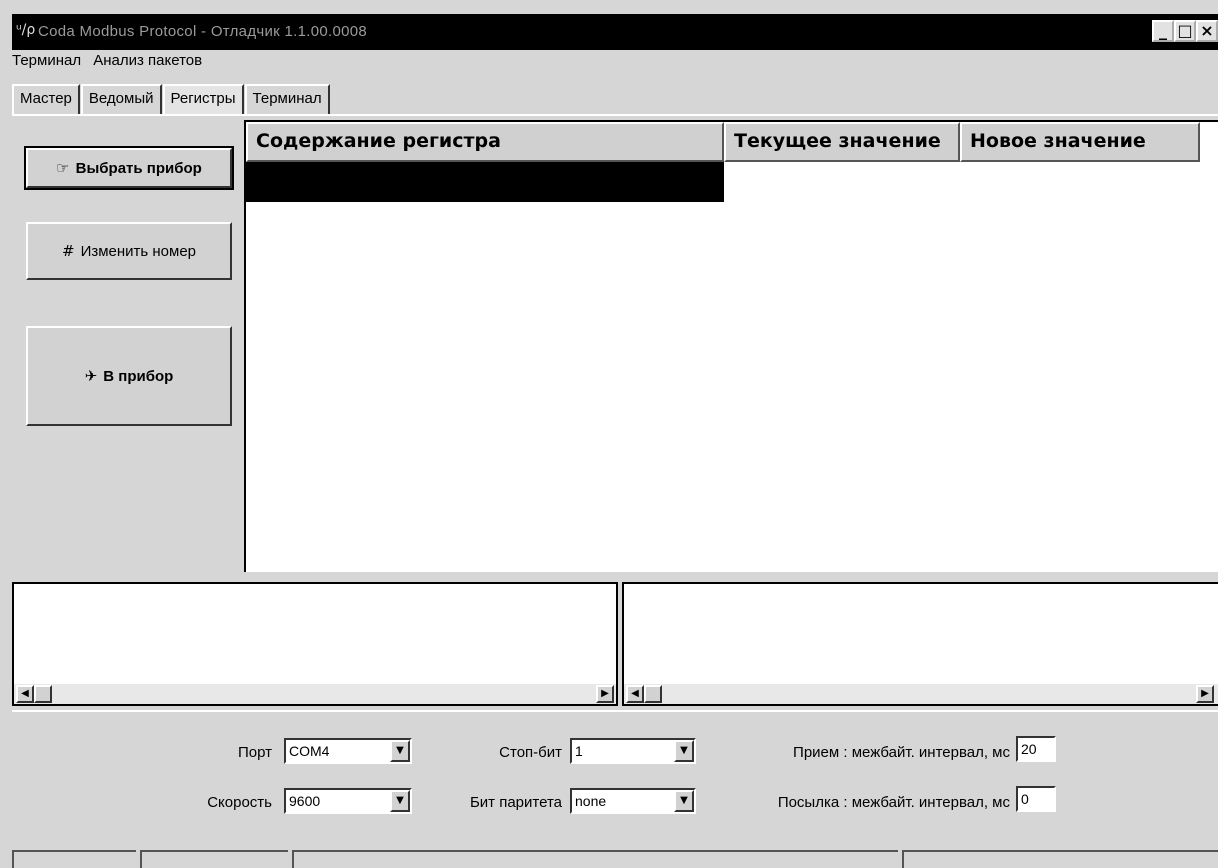  What do you see at coordinates (591, 801) in the screenshot?
I see `parity-value: none` at bounding box center [591, 801].